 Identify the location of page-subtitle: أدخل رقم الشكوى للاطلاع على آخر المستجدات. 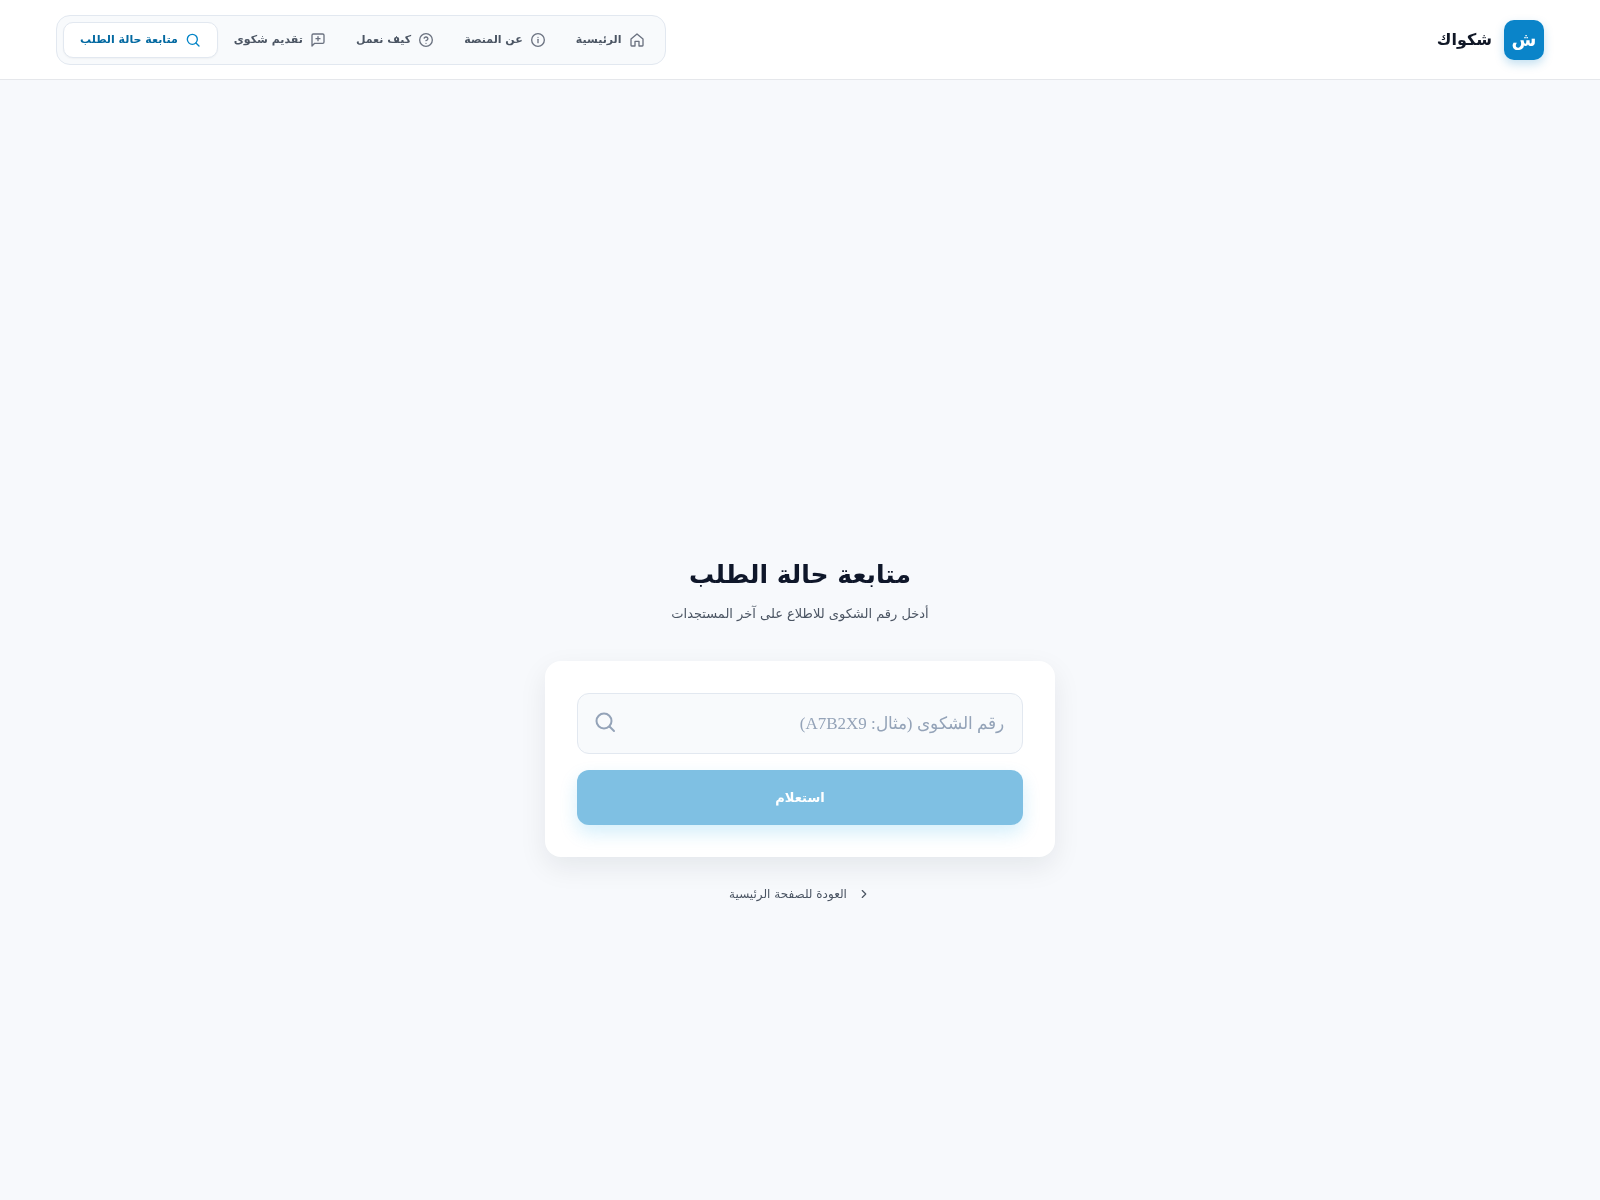
(800, 614).